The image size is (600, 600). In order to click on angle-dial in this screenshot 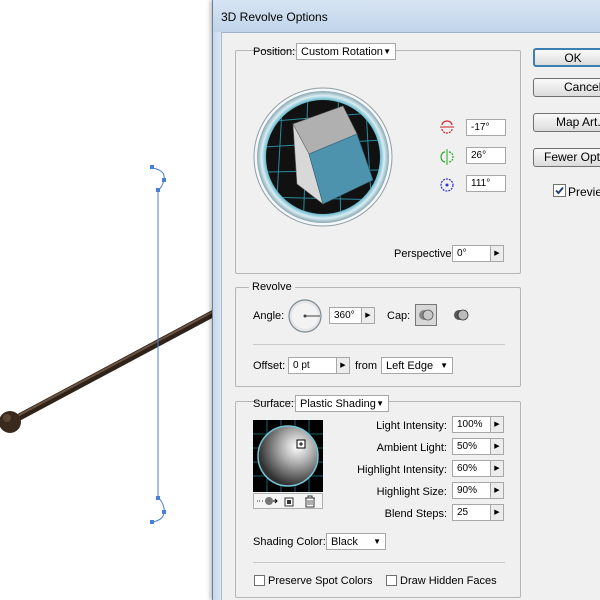, I will do `click(305, 316)`.